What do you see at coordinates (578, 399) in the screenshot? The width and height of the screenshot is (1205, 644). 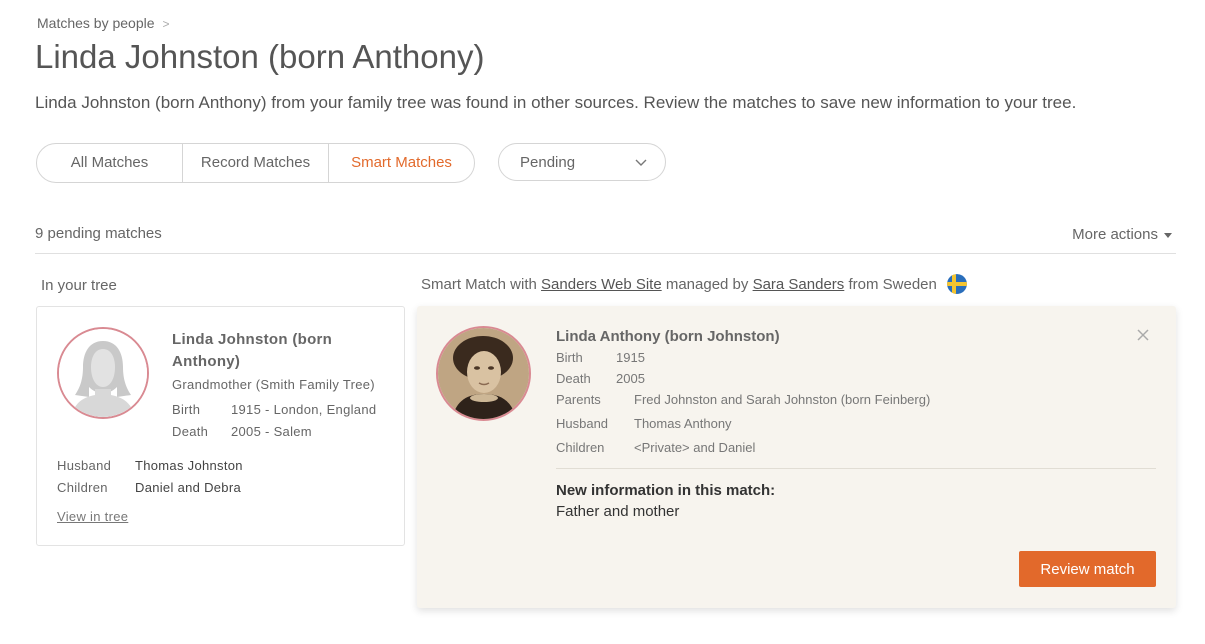 I see `parents-label: Parents` at bounding box center [578, 399].